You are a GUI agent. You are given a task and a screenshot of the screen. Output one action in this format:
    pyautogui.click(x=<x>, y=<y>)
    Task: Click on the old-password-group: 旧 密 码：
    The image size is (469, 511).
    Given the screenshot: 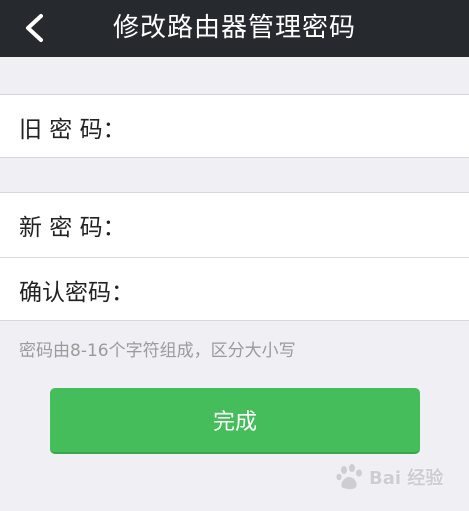 What is the action you would take?
    pyautogui.click(x=234, y=126)
    